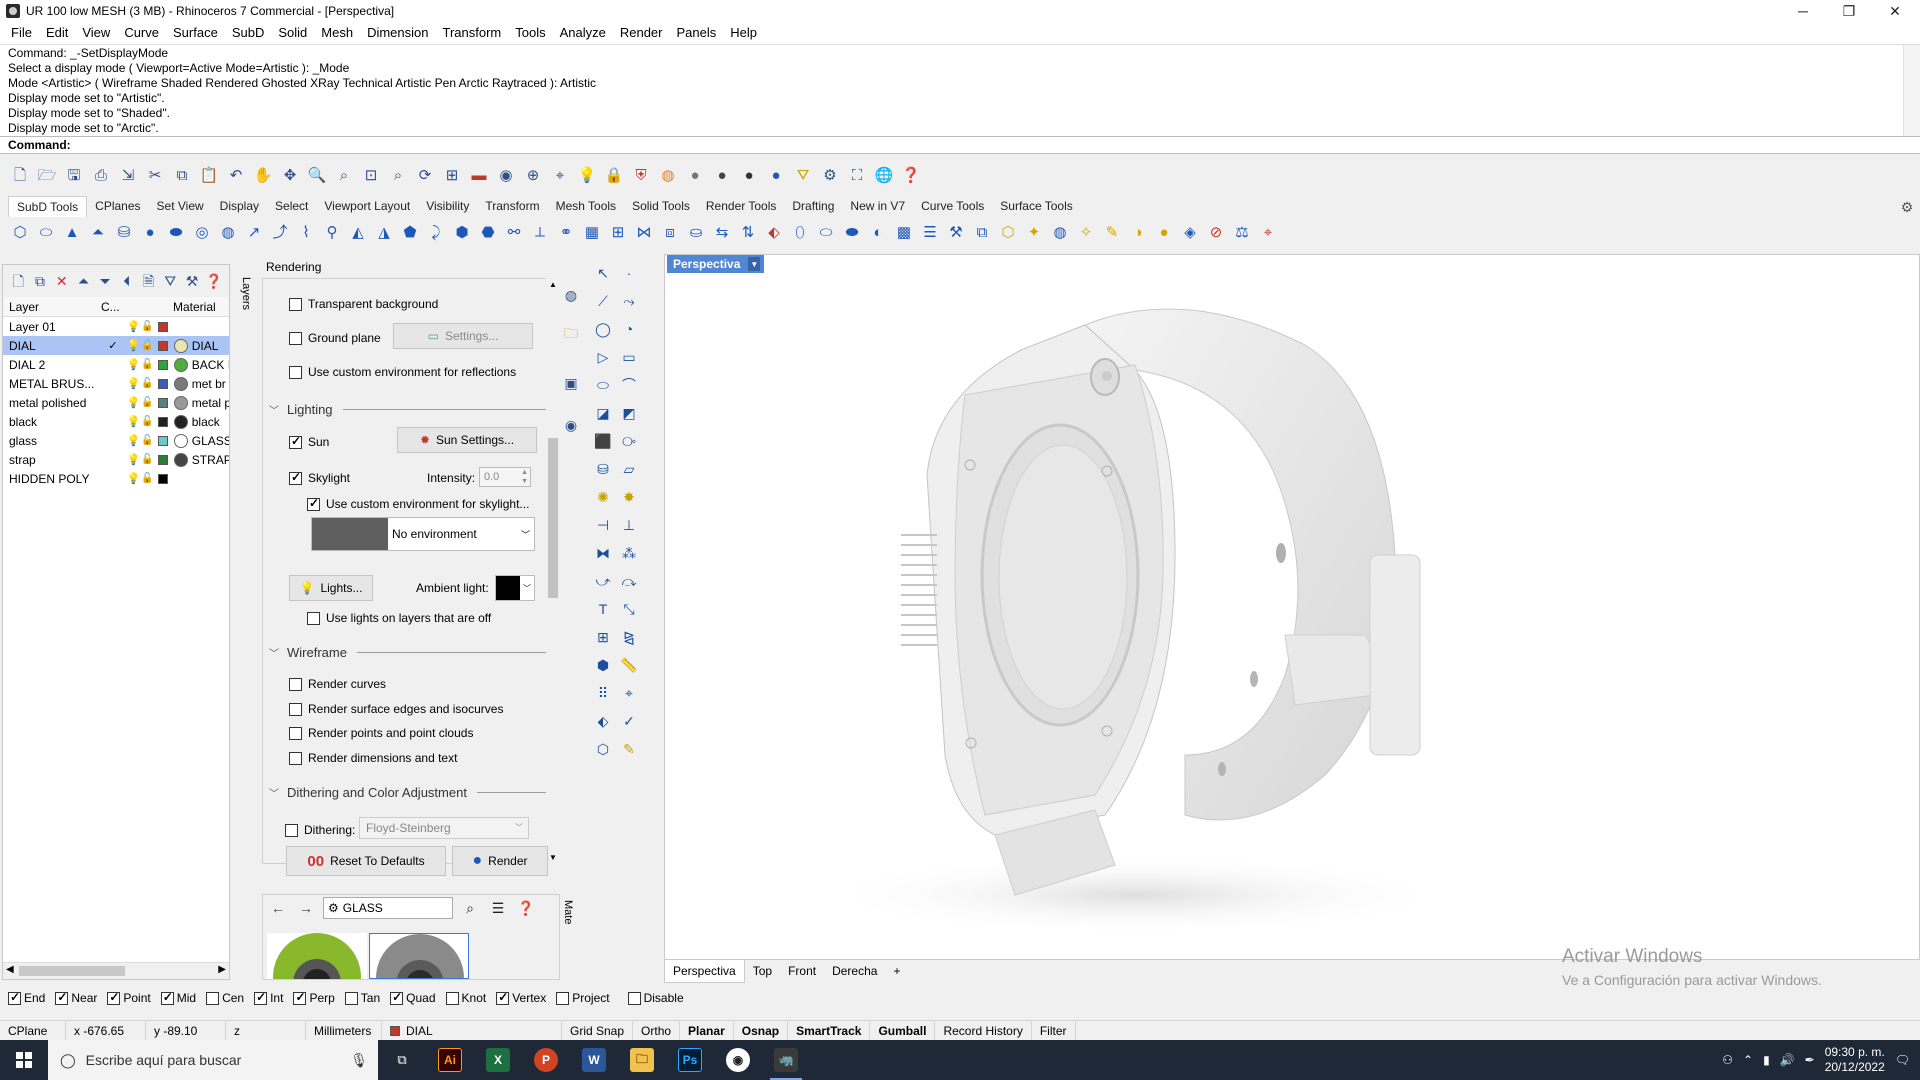 This screenshot has width=1920, height=1080. Describe the element at coordinates (603, 693) in the screenshot. I see `grid-array-icon: ⠿` at that location.